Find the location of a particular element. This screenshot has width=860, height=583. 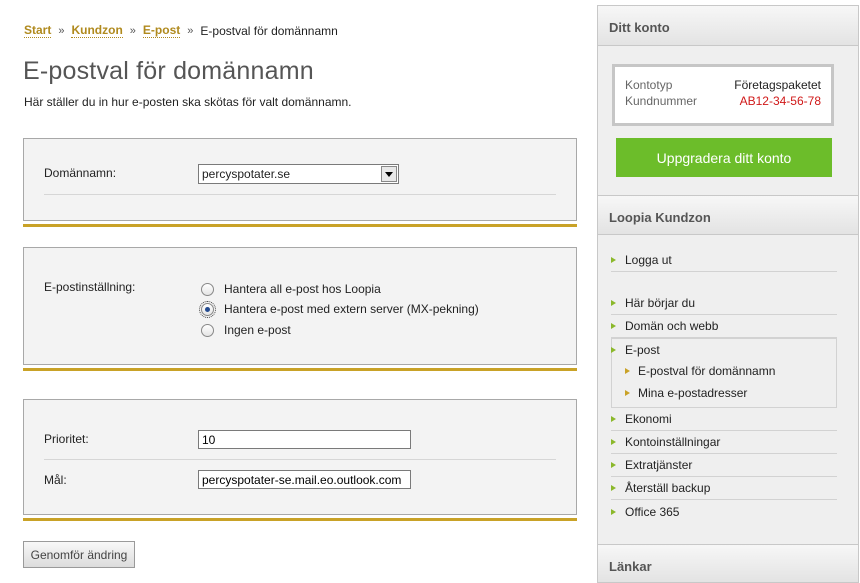

nav-office365: Office 365 is located at coordinates (724, 511).